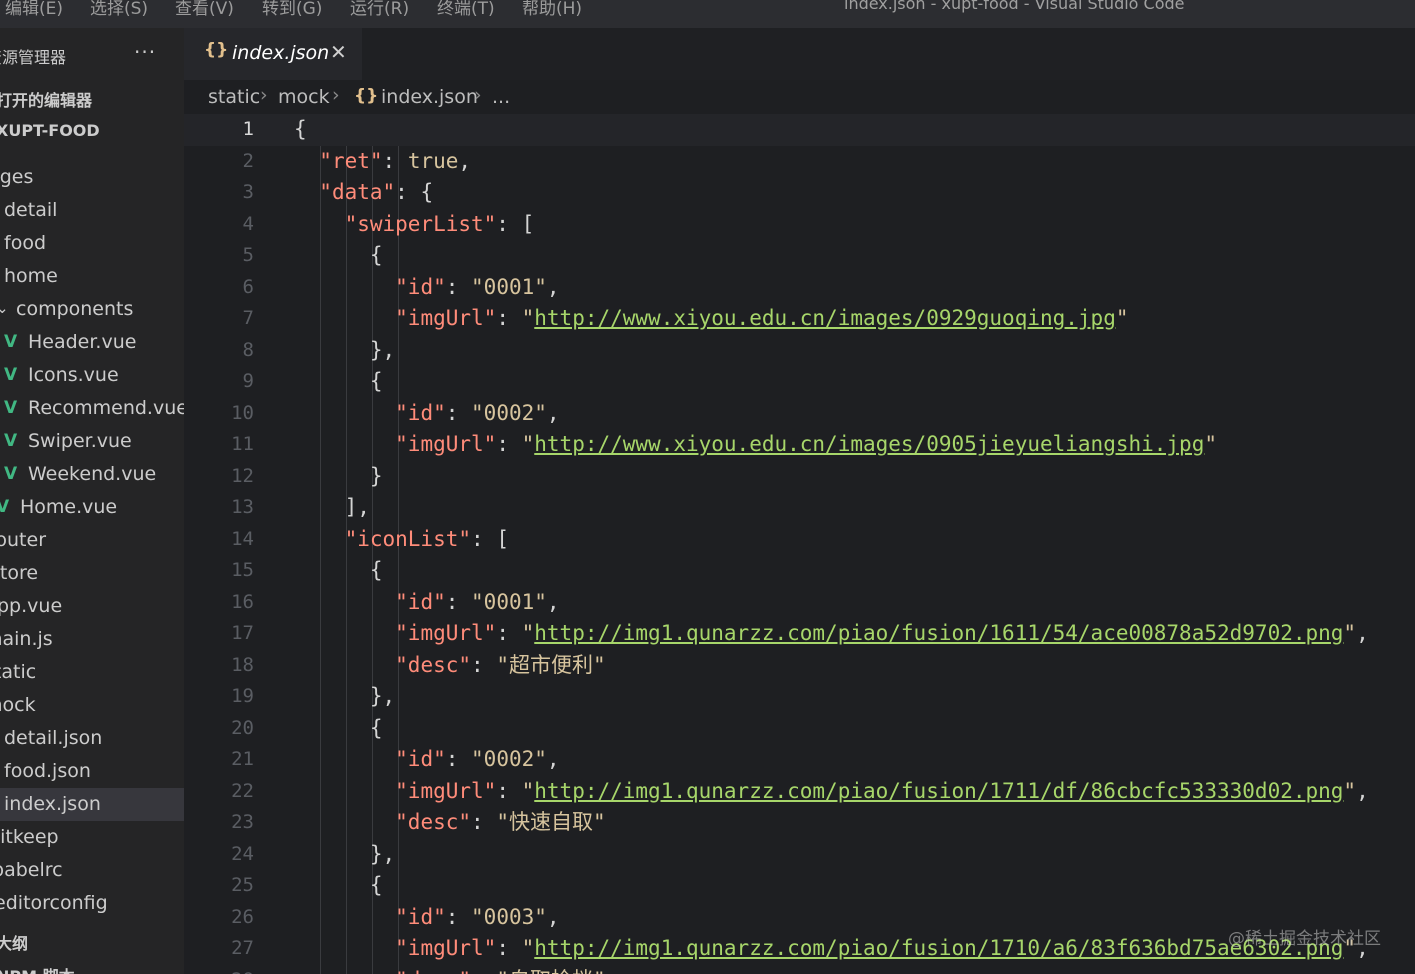 Image resolution: width=1415 pixels, height=974 pixels. I want to click on code-line: 3 "data": {, so click(799, 193).